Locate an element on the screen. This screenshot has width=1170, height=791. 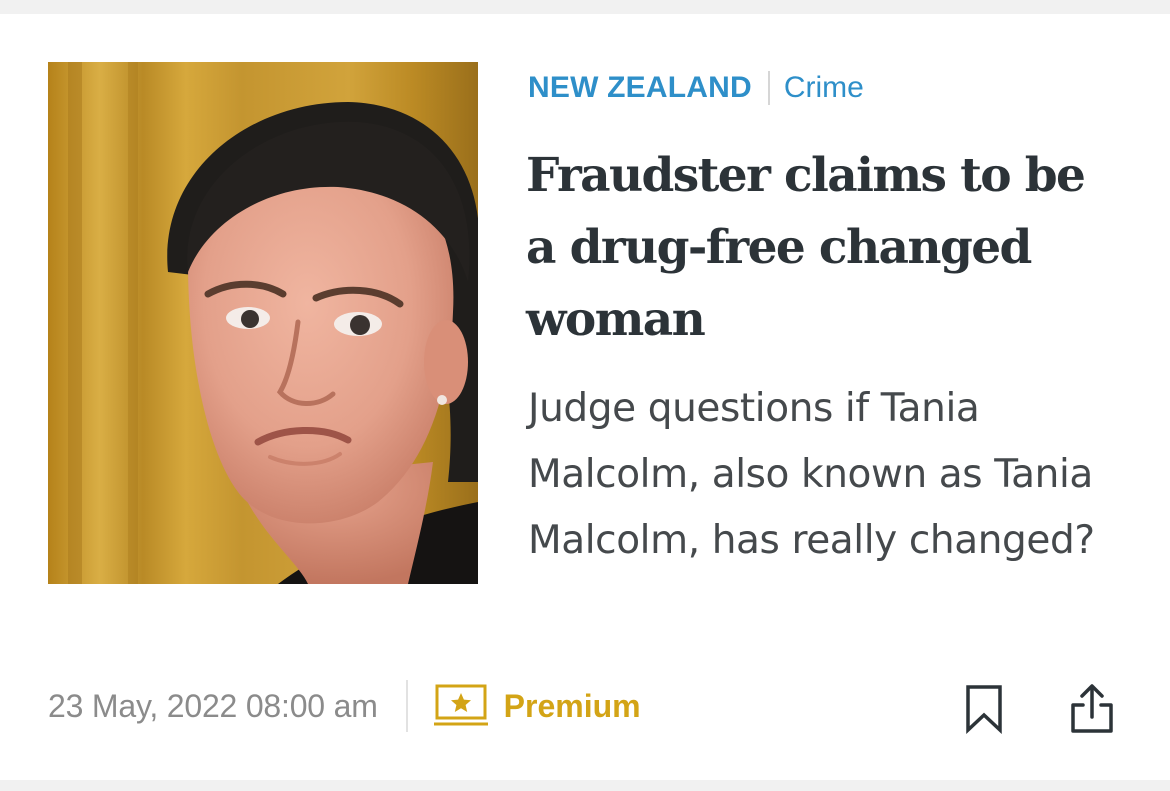
premium-star-icon is located at coordinates (460, 706).